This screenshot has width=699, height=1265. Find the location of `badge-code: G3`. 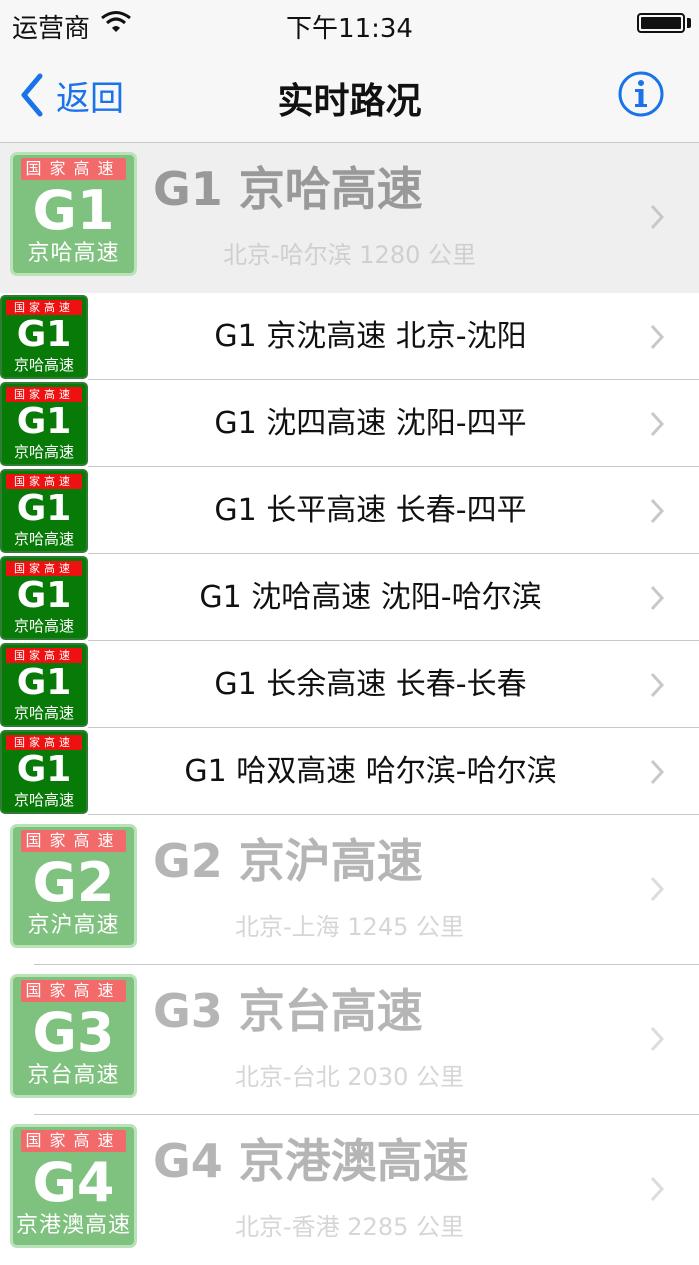

badge-code: G3 is located at coordinates (73, 1032).